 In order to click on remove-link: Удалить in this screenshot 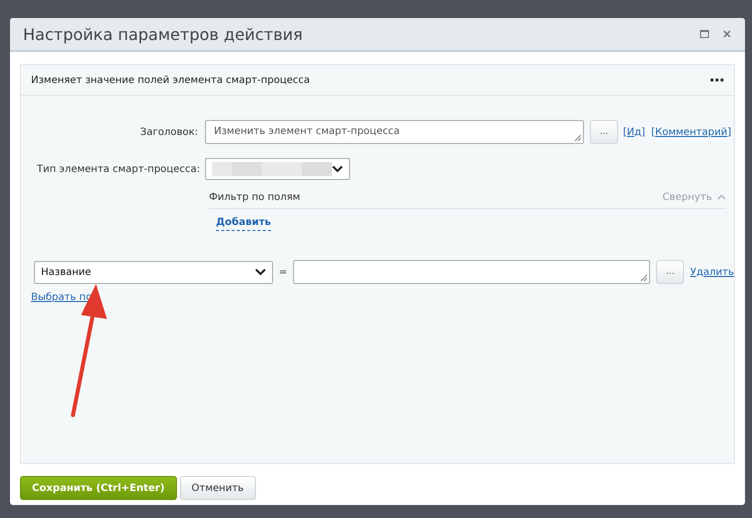, I will do `click(712, 272)`.